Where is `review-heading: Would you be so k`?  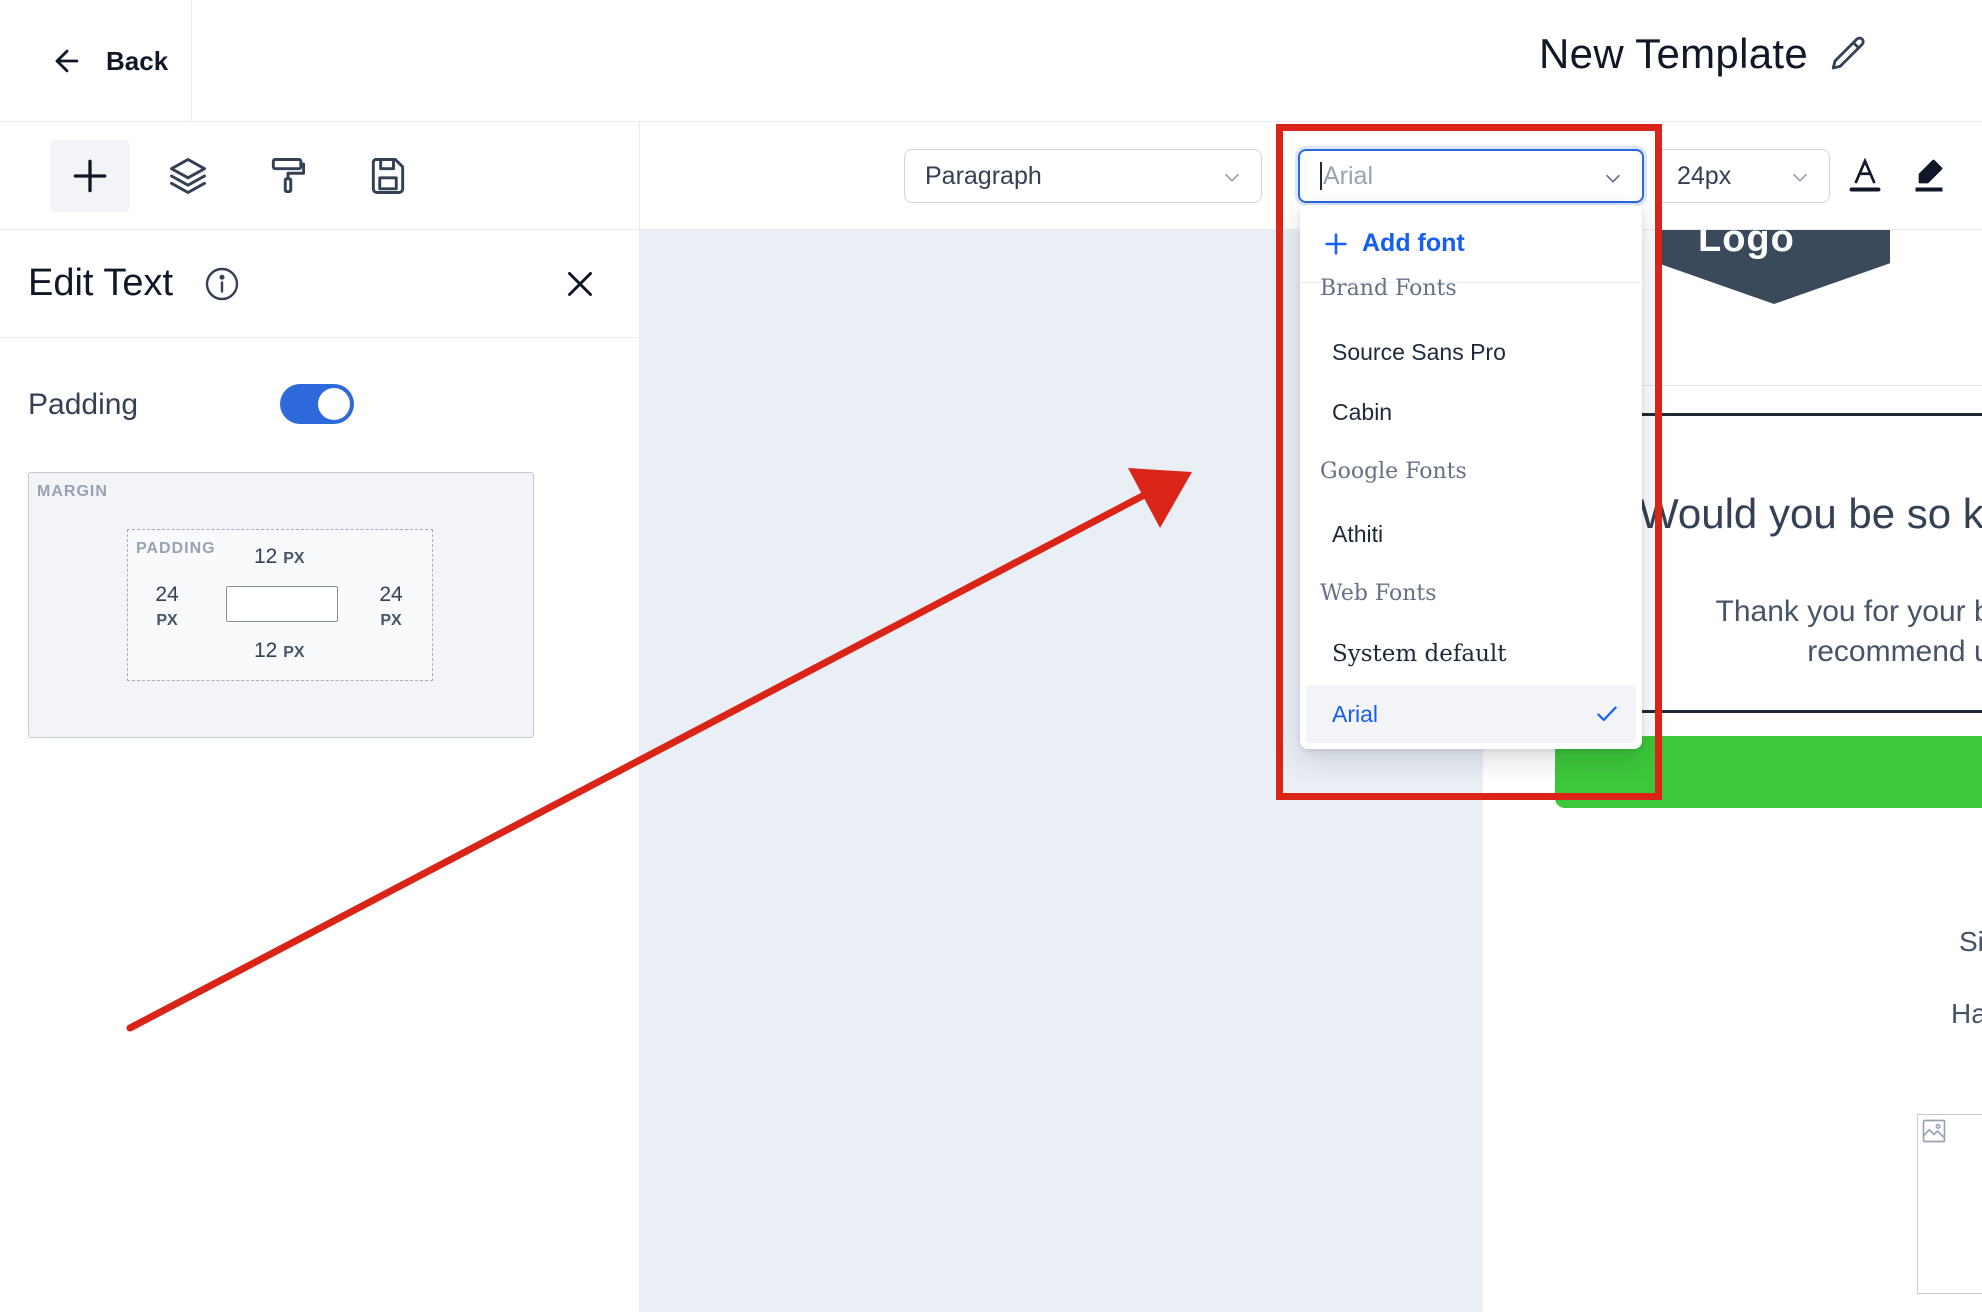 review-heading: Would you be so k is located at coordinates (1810, 513).